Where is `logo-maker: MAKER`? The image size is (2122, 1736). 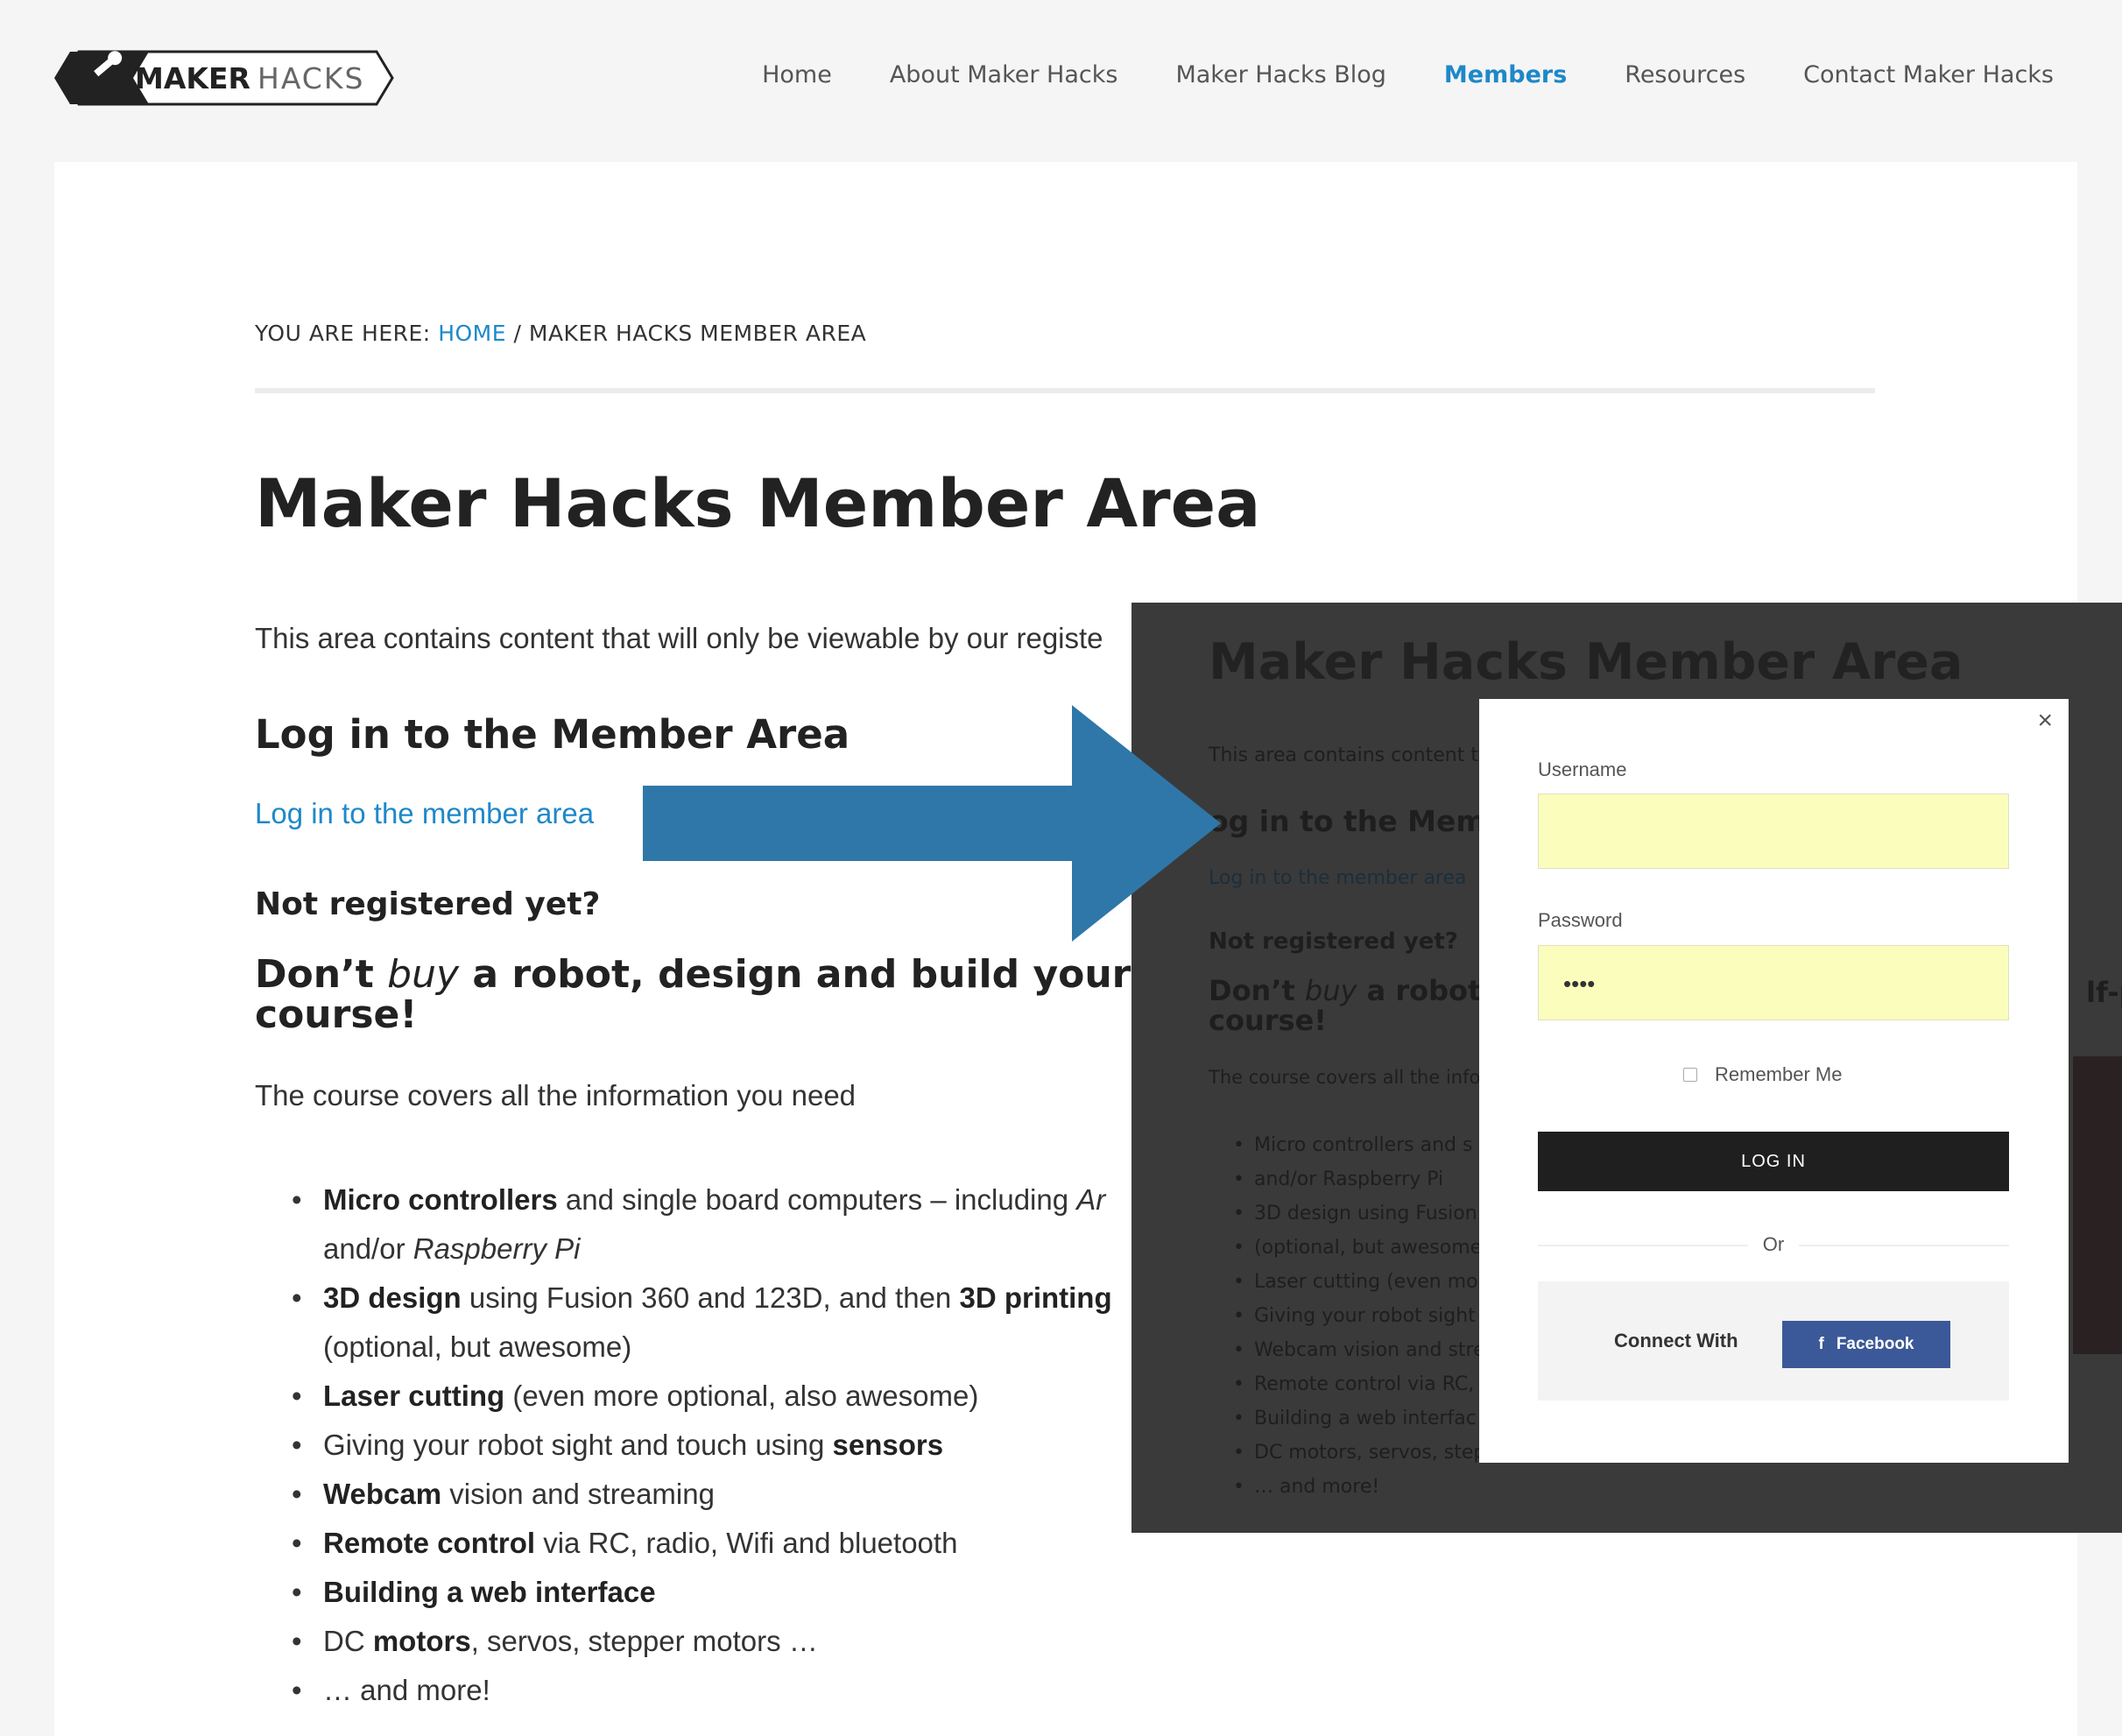
logo-maker: MAKER is located at coordinates (192, 78).